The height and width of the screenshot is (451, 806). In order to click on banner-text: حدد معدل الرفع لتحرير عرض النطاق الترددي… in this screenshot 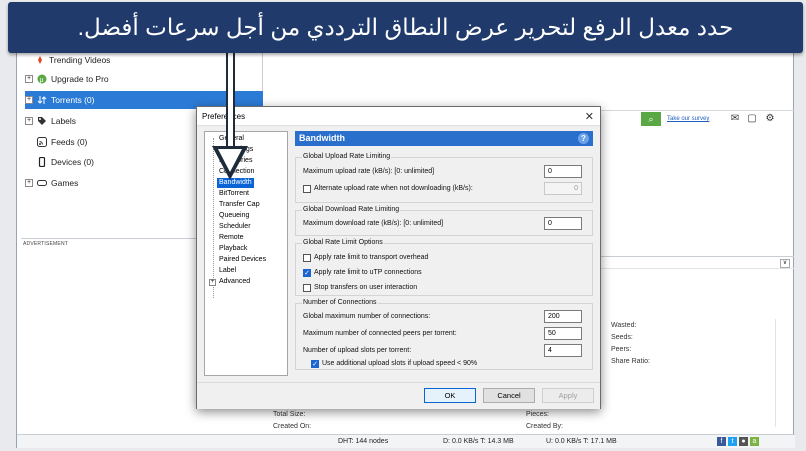, I will do `click(405, 27)`.